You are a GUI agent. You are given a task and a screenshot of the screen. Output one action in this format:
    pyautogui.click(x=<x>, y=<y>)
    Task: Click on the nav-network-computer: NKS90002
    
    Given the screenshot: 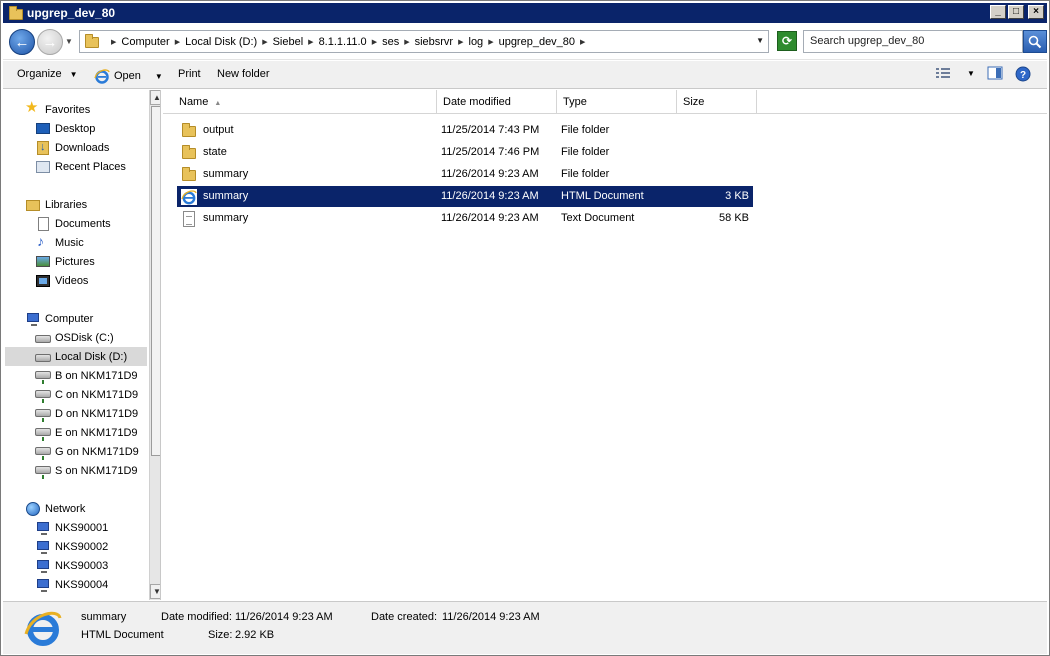 What is the action you would take?
    pyautogui.click(x=71, y=546)
    